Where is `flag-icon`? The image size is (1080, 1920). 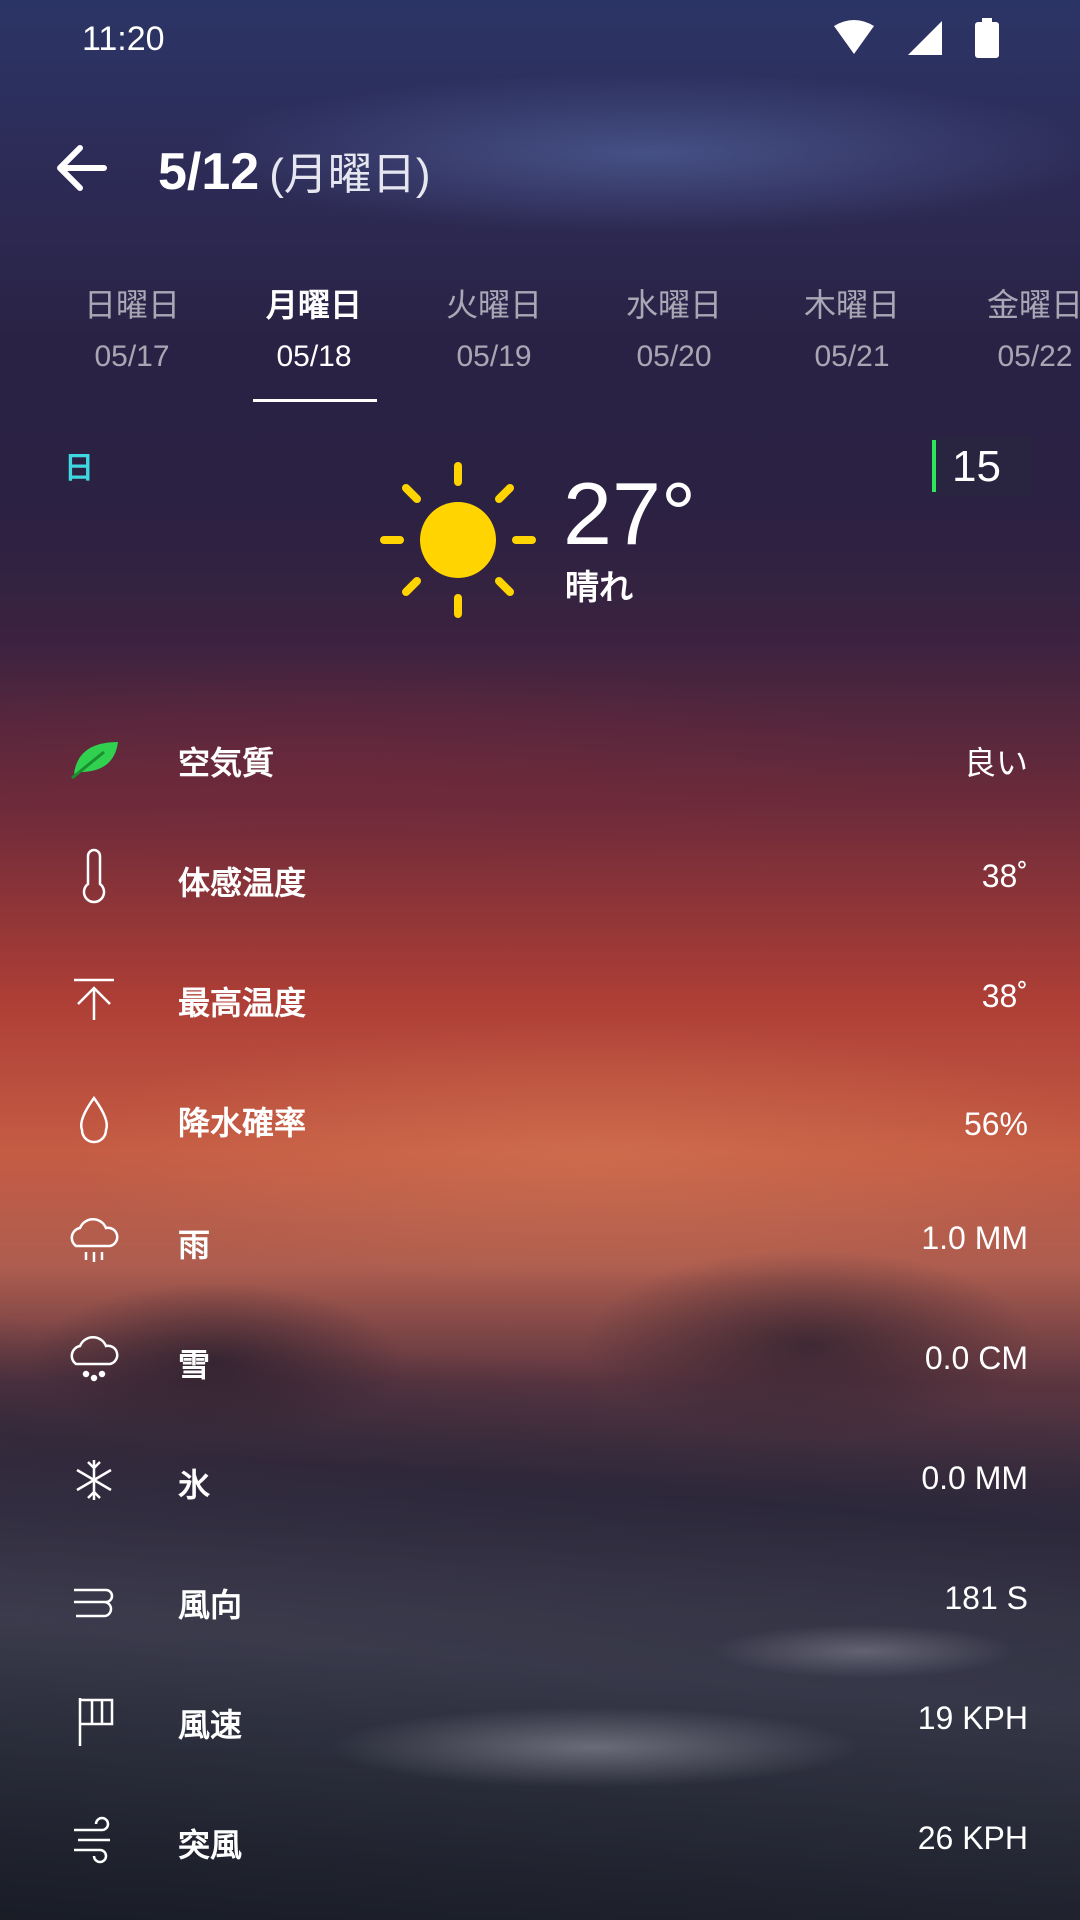
flag-icon is located at coordinates (94, 1720).